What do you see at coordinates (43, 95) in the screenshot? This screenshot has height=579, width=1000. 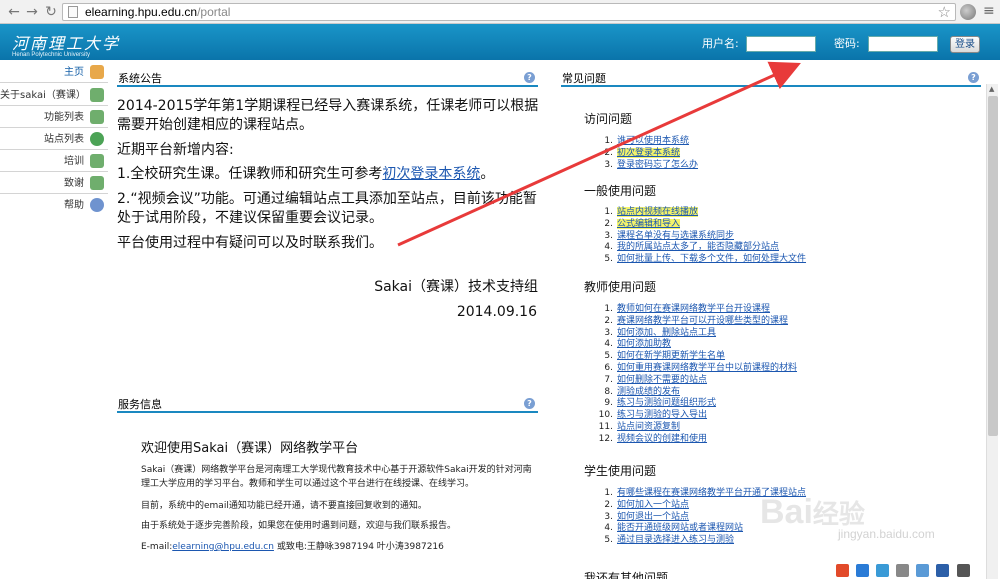 I see `sidebar-item-label: 关于sakai（赛课）` at bounding box center [43, 95].